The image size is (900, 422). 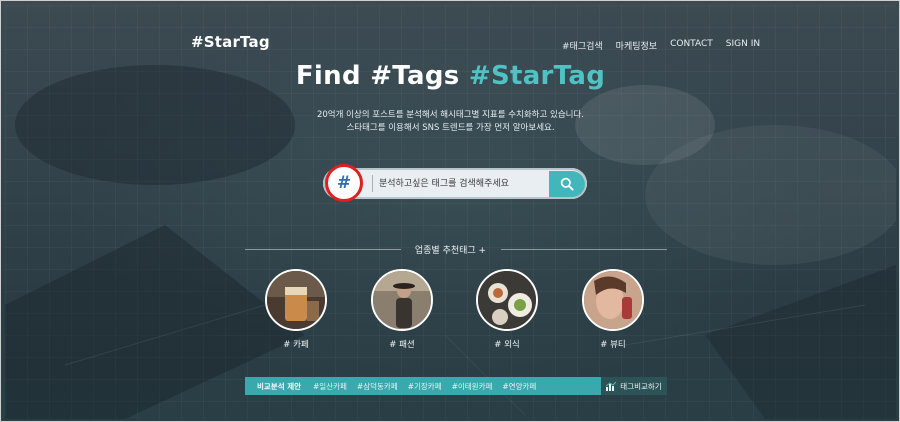 I want to click on category-fashion: # 패션, so click(x=402, y=309).